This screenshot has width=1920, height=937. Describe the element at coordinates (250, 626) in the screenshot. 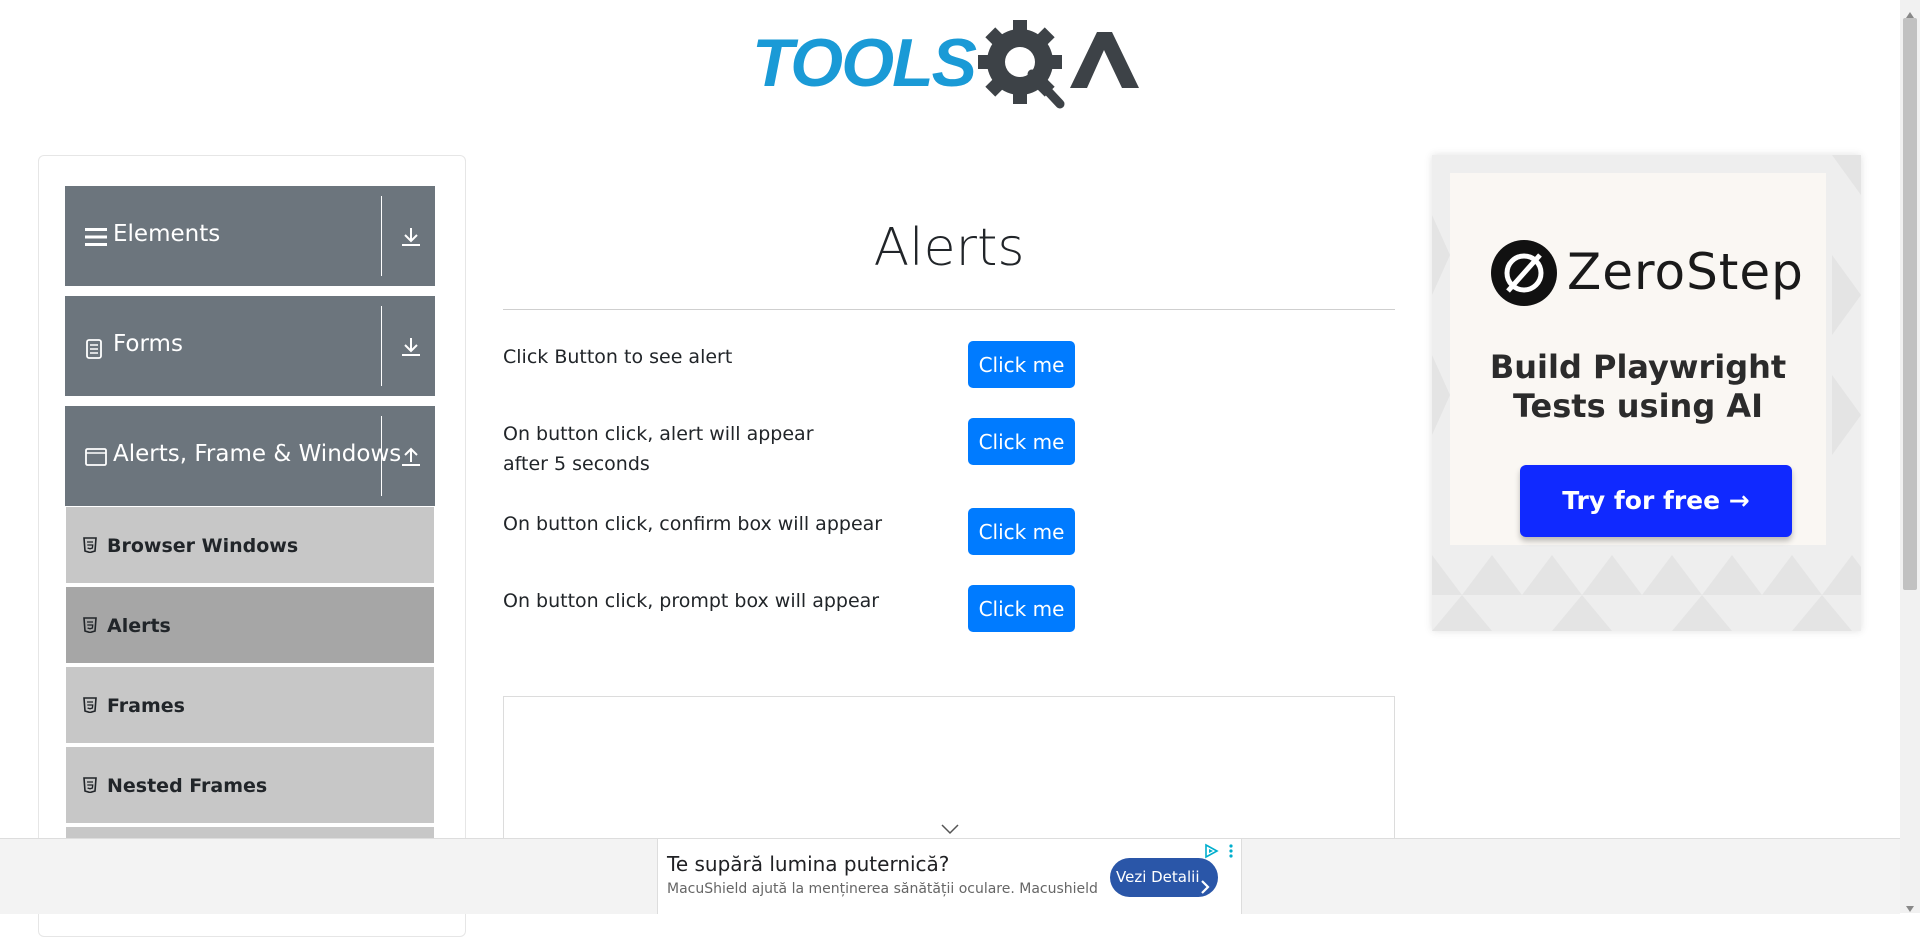

I see `sidebar-item-alerts: Alerts` at that location.